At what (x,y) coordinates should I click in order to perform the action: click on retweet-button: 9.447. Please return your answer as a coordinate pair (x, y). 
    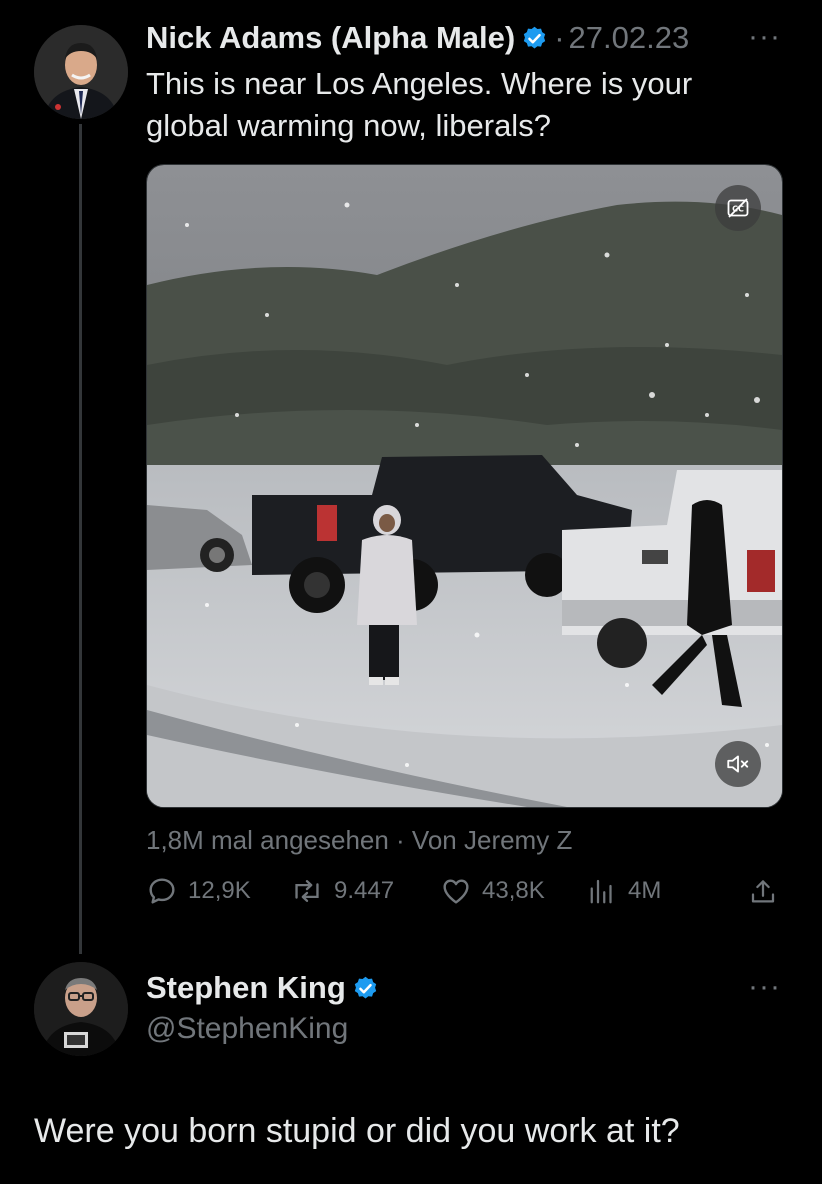
    Looking at the image, I should click on (342, 891).